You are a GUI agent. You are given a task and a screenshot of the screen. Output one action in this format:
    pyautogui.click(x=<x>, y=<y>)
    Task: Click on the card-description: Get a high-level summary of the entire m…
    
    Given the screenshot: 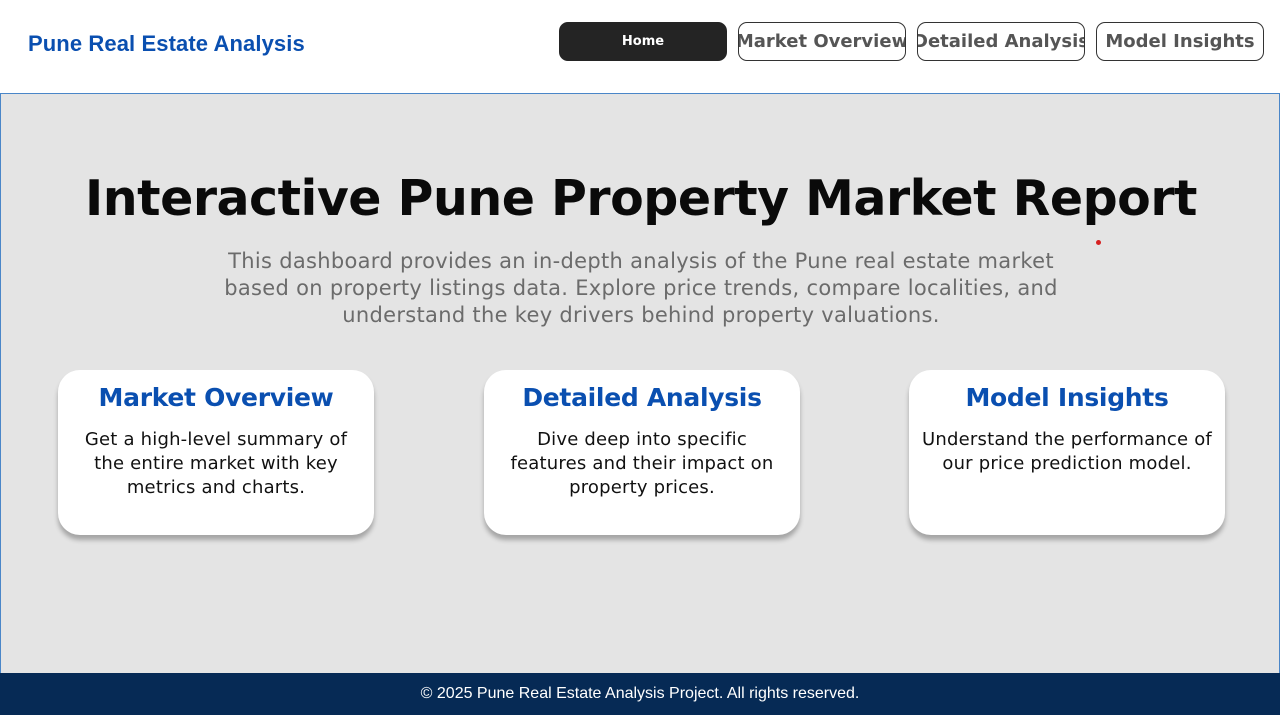 What is the action you would take?
    pyautogui.click(x=216, y=463)
    